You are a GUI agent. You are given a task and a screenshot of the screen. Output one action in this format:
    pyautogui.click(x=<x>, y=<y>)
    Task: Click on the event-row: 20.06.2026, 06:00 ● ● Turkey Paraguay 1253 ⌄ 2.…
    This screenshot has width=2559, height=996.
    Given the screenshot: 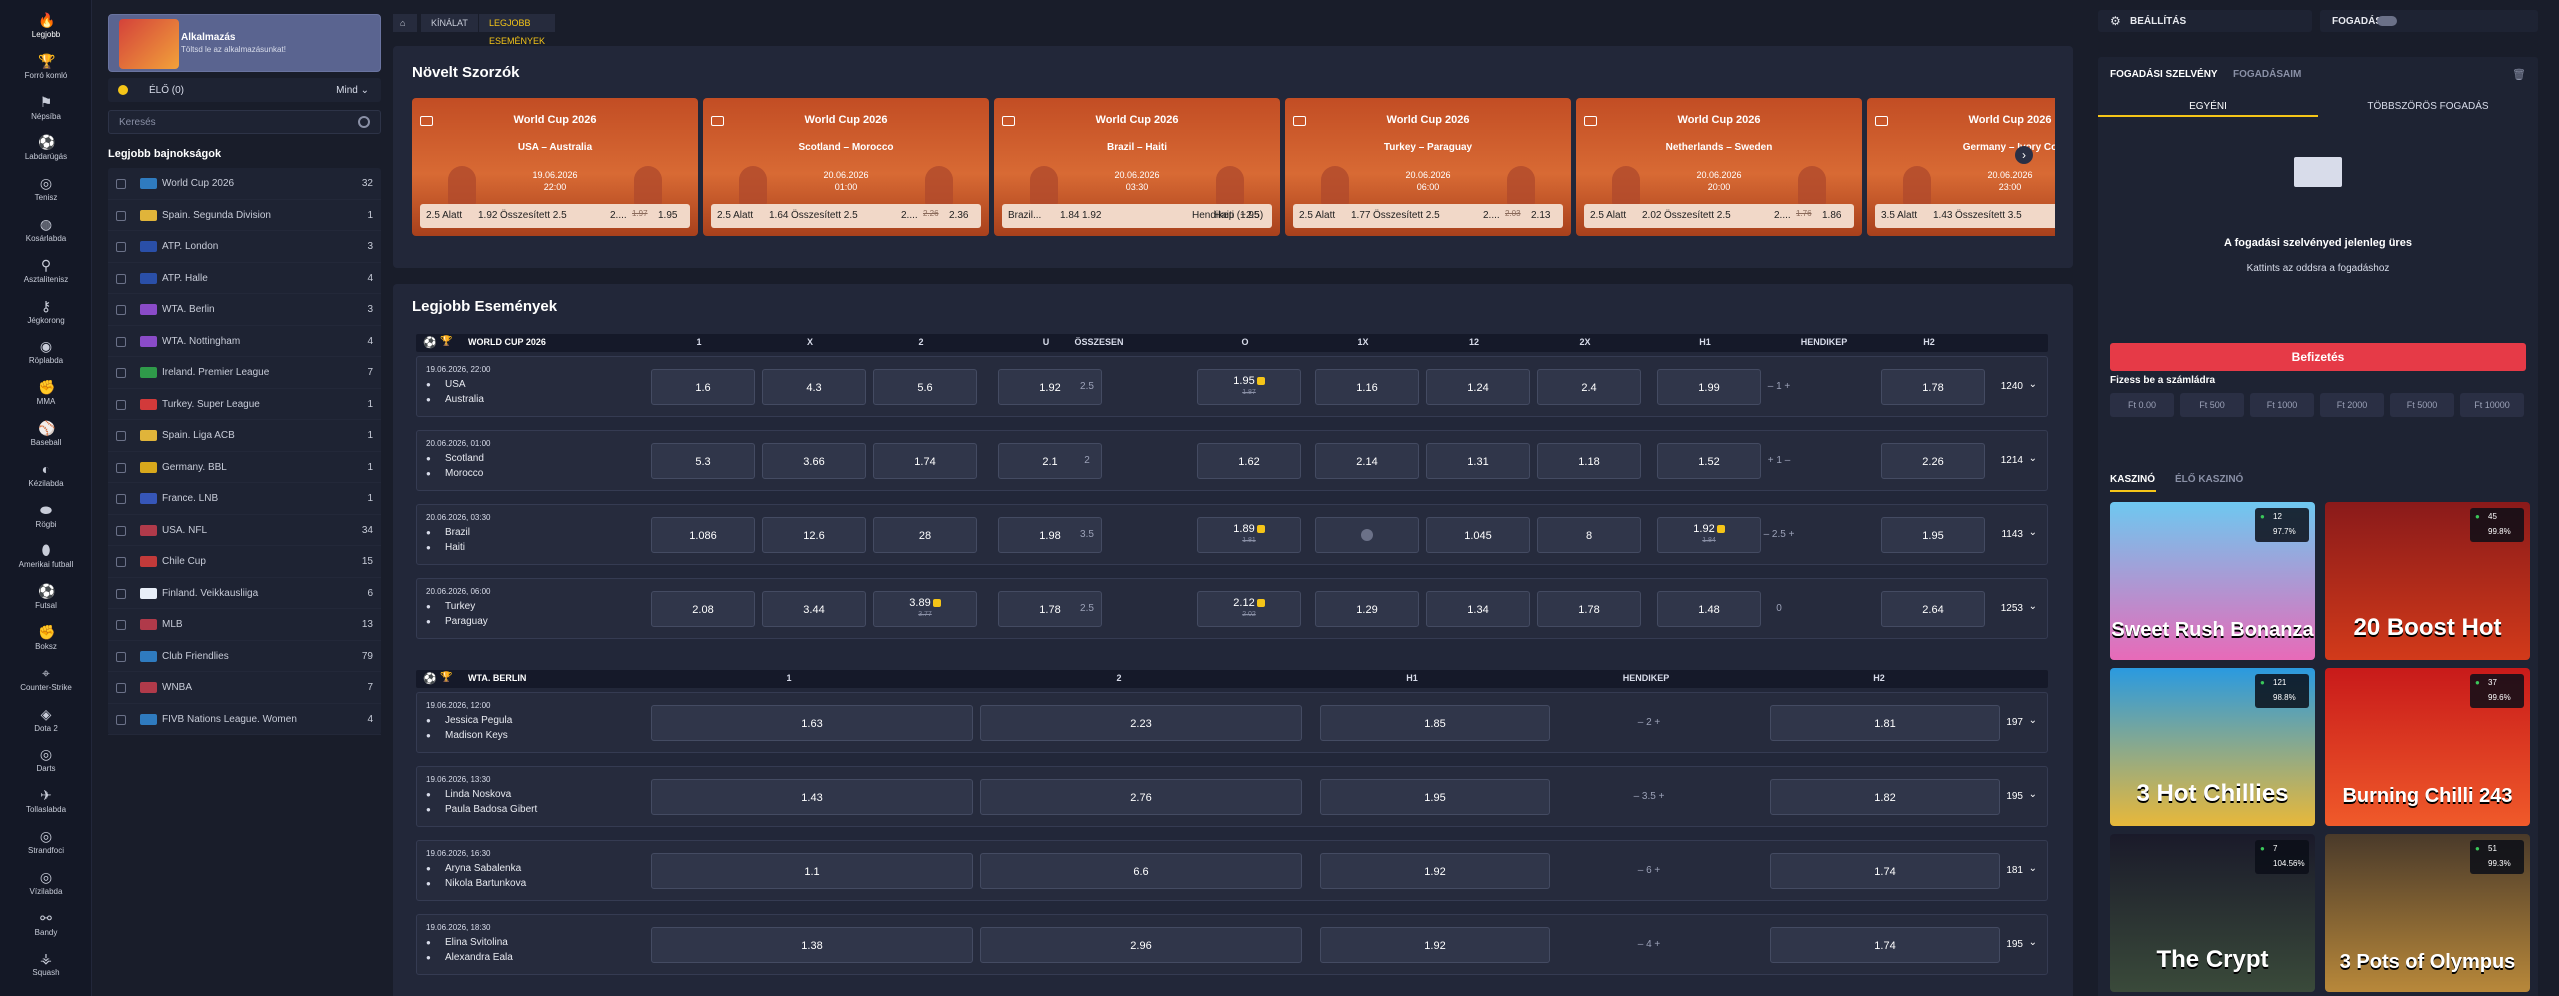 What is the action you would take?
    pyautogui.click(x=1232, y=608)
    